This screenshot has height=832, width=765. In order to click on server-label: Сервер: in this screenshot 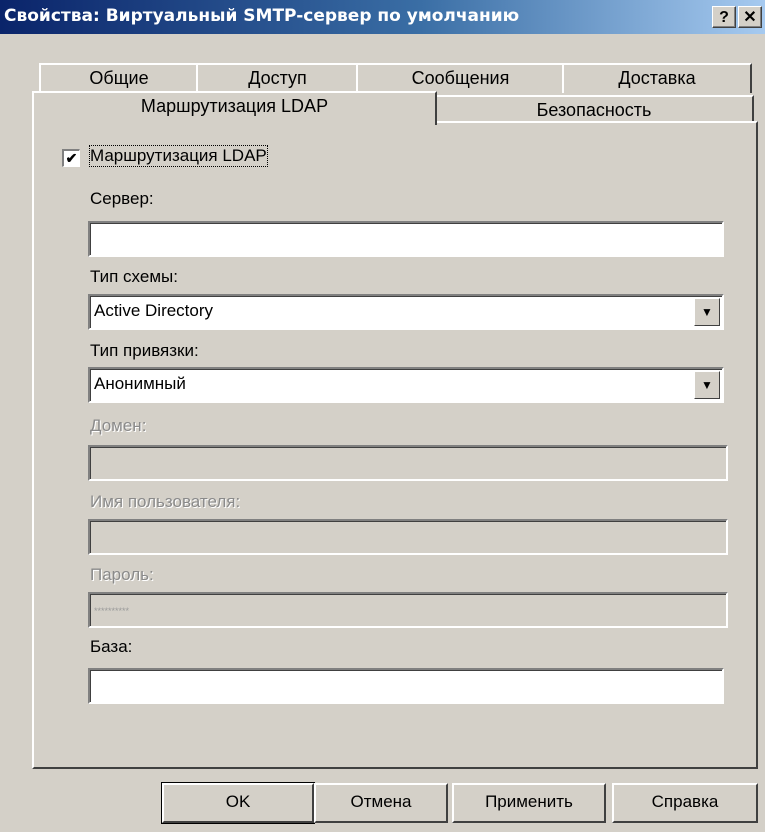, I will do `click(122, 198)`.